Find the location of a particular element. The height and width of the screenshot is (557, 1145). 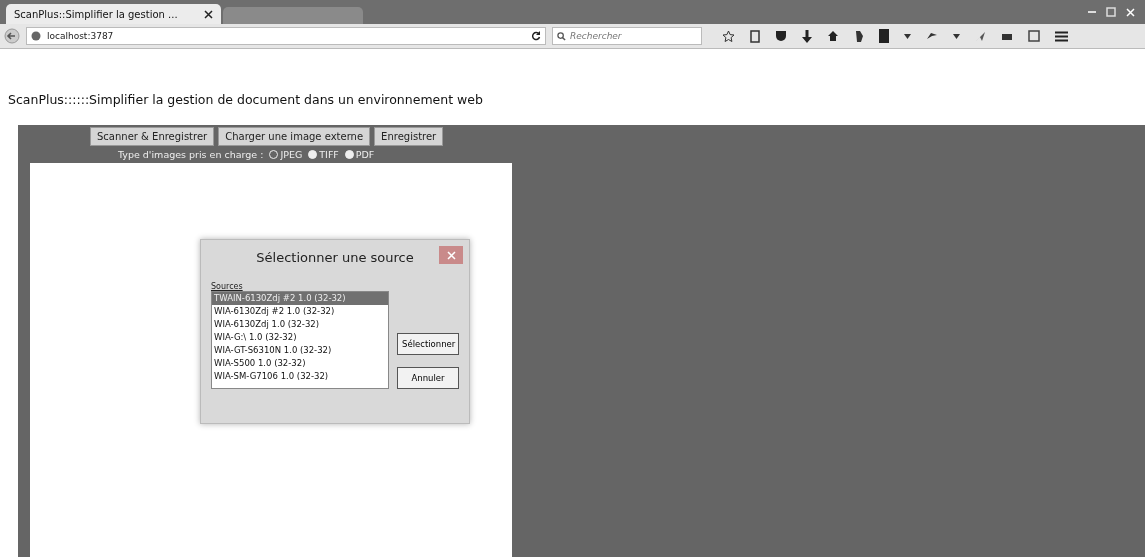

source-item: WIA-6130Zdj #2 1.0 (32-32) is located at coordinates (300, 311).